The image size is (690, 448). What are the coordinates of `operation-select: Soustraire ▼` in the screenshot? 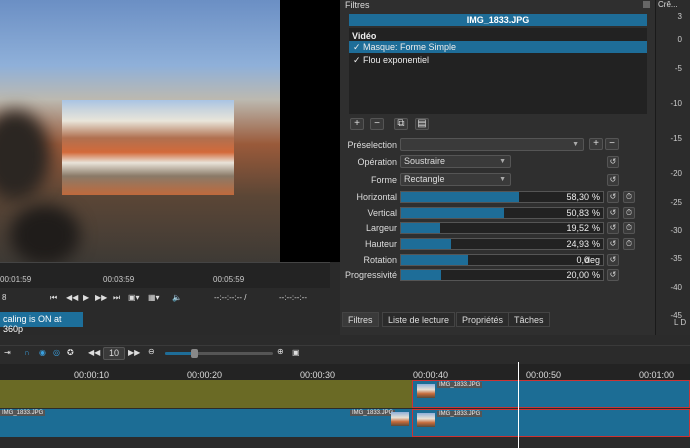 It's located at (455, 161).